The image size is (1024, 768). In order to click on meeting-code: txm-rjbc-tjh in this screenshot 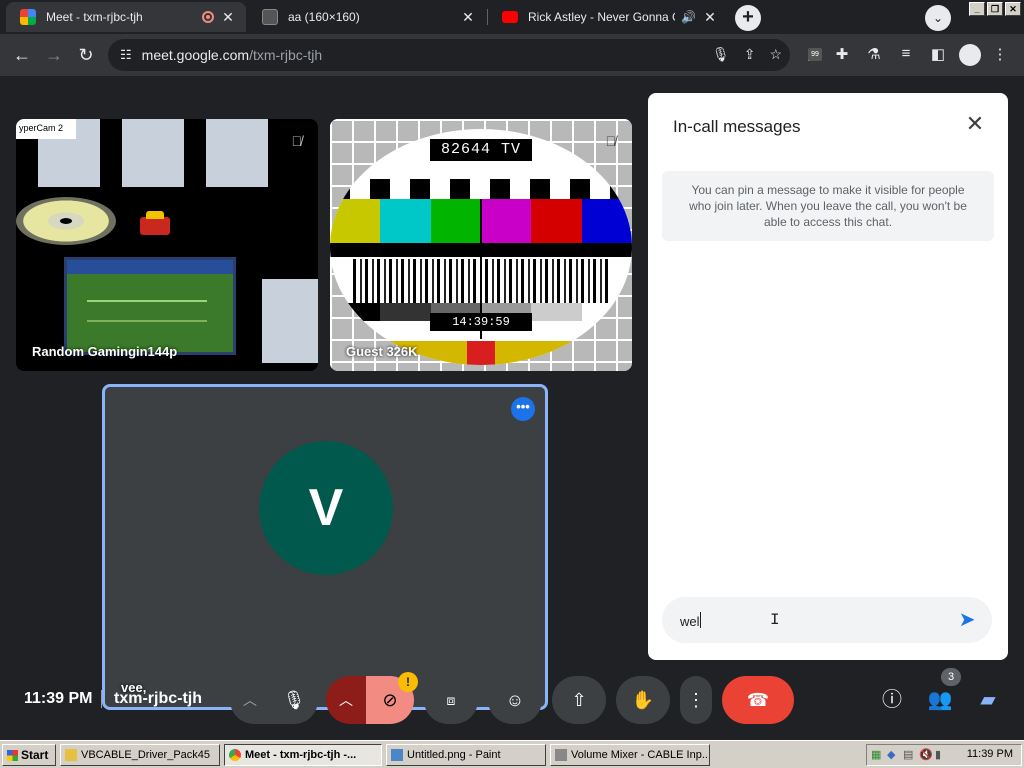, I will do `click(158, 698)`.